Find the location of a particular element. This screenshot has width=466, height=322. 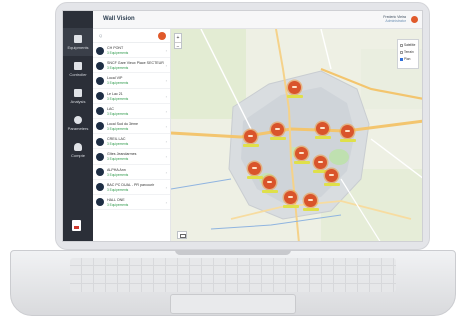

user-icon is located at coordinates (78, 147).